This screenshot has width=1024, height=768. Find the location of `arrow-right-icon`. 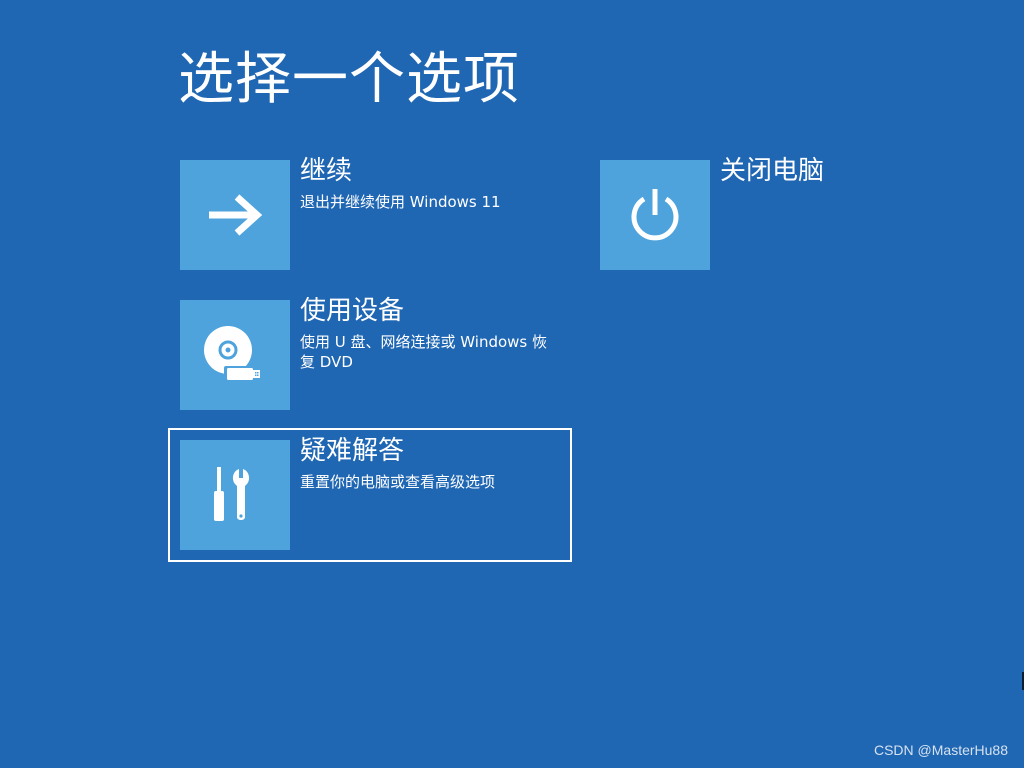

arrow-right-icon is located at coordinates (236, 215).